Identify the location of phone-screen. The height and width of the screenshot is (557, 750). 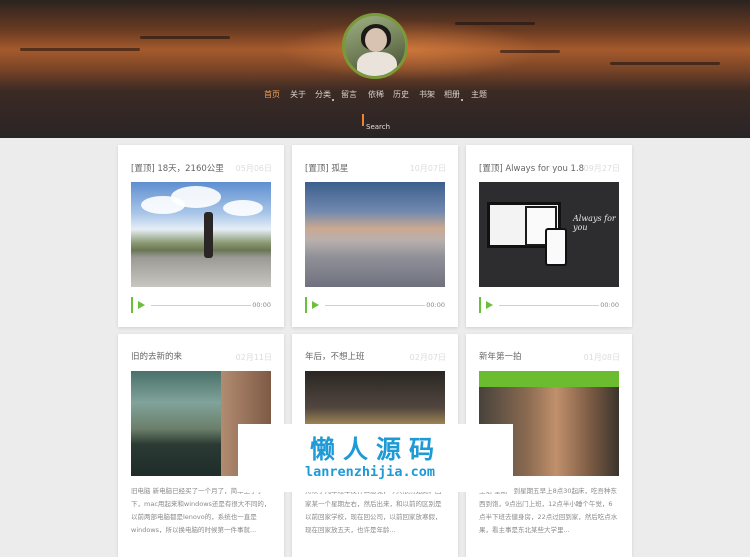
(556, 247).